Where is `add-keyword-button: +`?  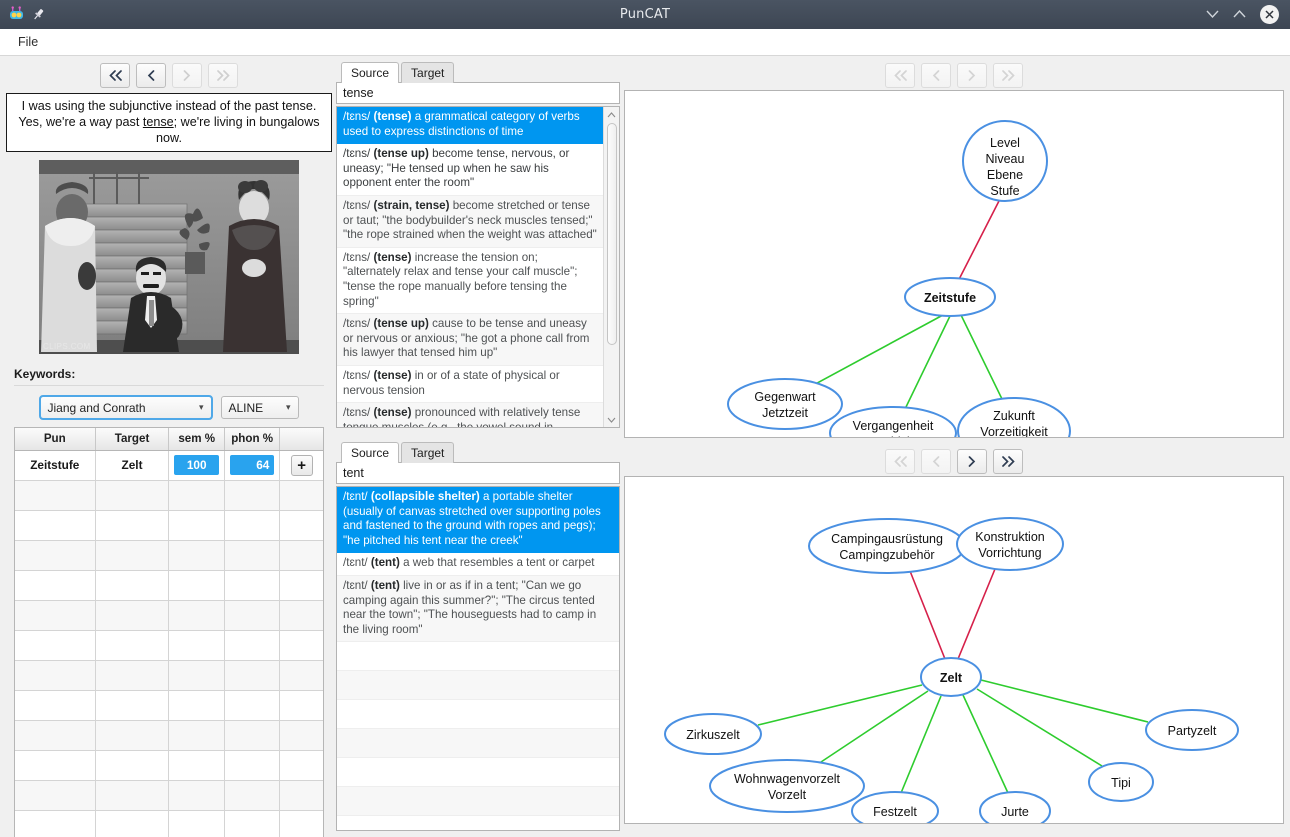
add-keyword-button: + is located at coordinates (301, 465).